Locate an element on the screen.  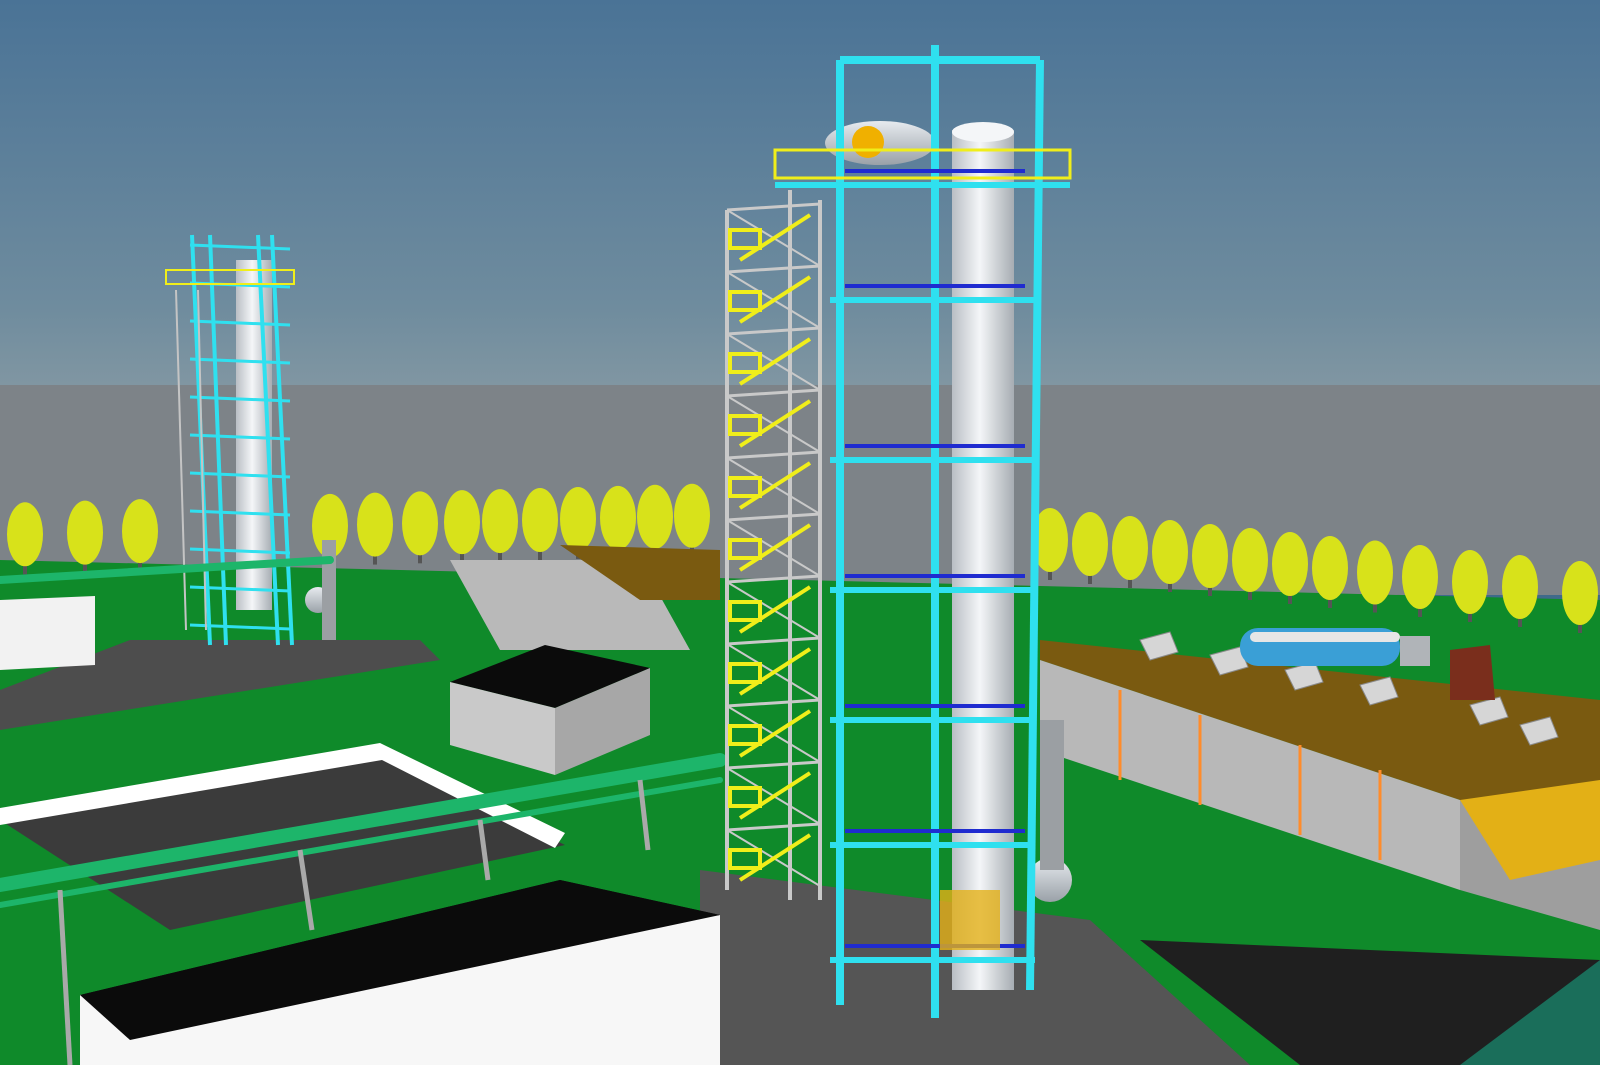
building-left-white is located at coordinates (47, 633).